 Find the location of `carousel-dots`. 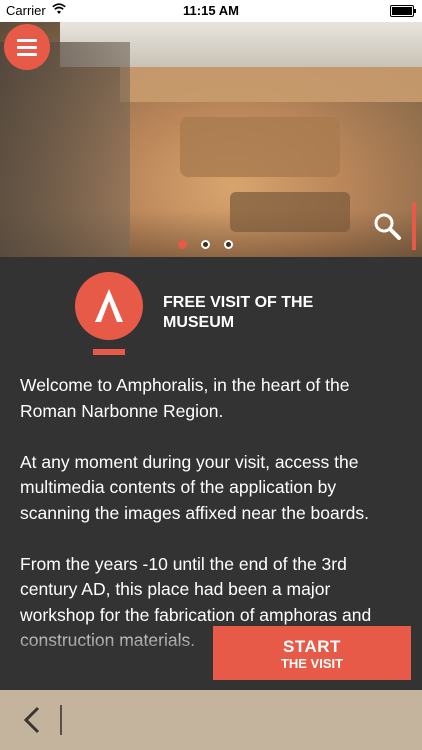

carousel-dots is located at coordinates (205, 246).